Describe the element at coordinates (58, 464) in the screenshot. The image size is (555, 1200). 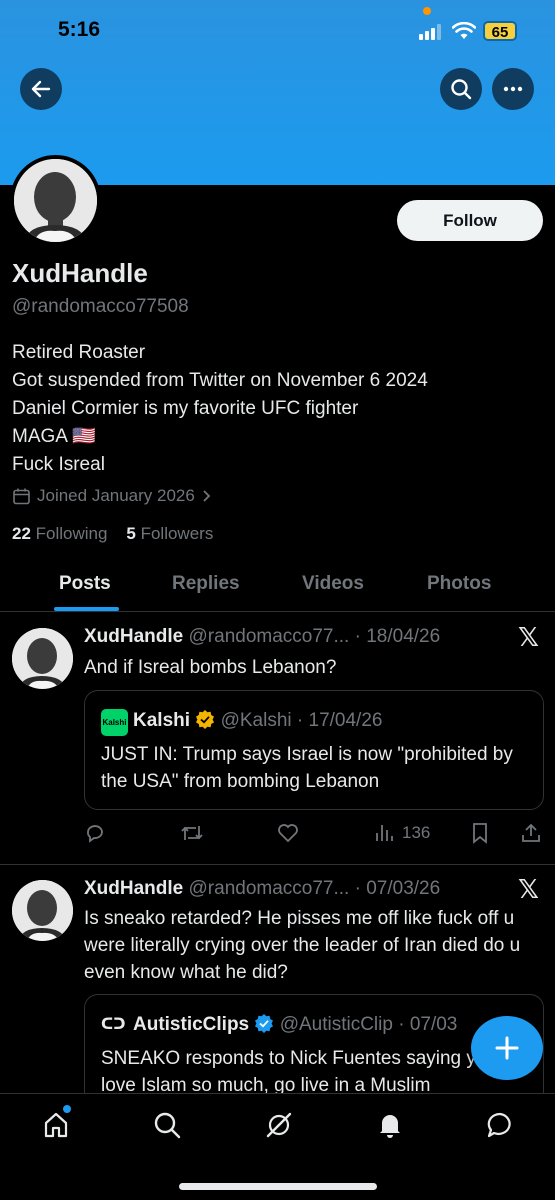
I see `bio-line: Fuck Isreal` at that location.